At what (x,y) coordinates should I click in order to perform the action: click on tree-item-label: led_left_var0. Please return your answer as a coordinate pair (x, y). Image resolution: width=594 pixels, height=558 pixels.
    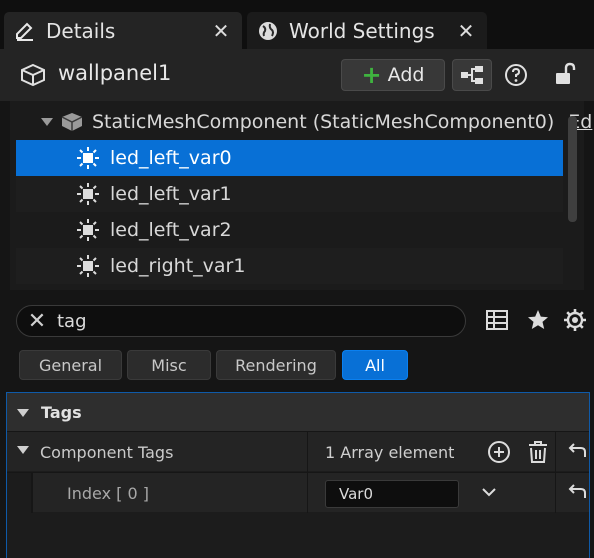
    Looking at the image, I should click on (171, 158).